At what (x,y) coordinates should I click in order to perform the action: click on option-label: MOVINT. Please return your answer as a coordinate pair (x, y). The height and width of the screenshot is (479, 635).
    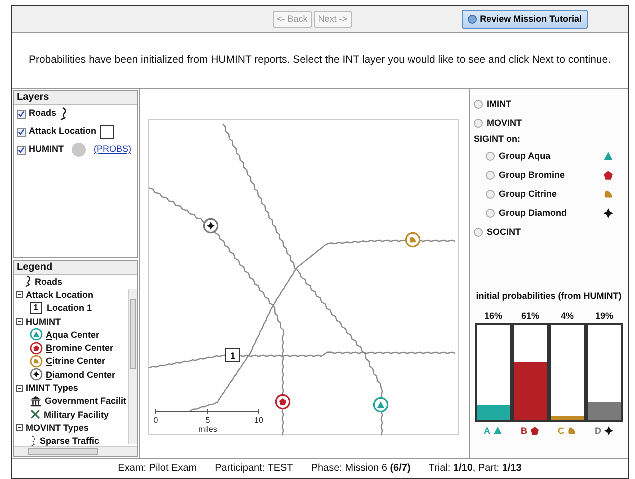
    Looking at the image, I should click on (504, 123).